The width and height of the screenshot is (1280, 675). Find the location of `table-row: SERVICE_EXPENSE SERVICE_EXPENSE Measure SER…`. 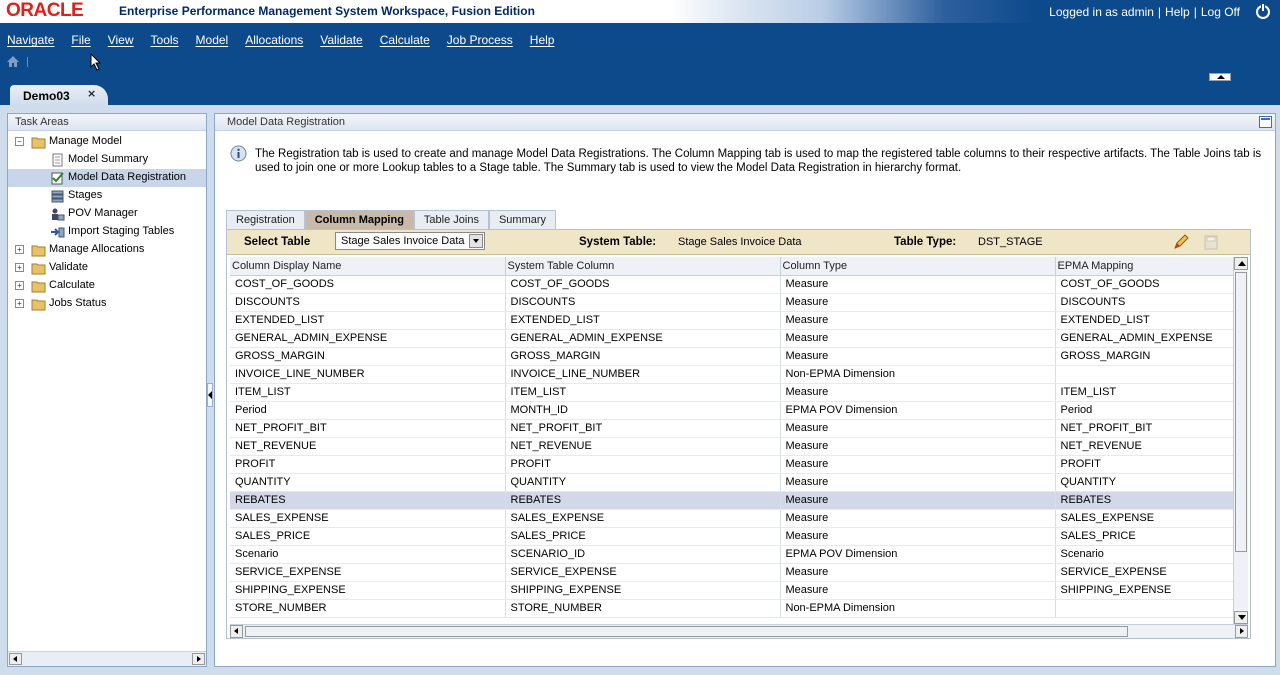

table-row: SERVICE_EXPENSE SERVICE_EXPENSE Measure SER… is located at coordinates (731, 572).